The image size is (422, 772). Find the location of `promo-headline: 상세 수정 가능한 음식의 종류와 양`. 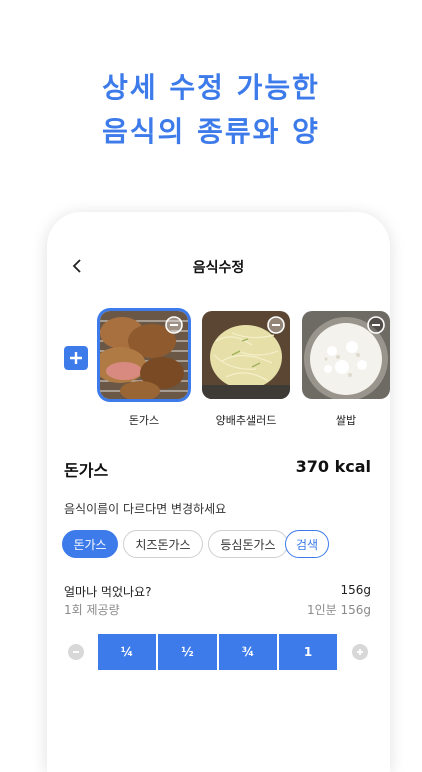

promo-headline: 상세 수정 가능한 음식의 종류와 양 is located at coordinates (211, 110).